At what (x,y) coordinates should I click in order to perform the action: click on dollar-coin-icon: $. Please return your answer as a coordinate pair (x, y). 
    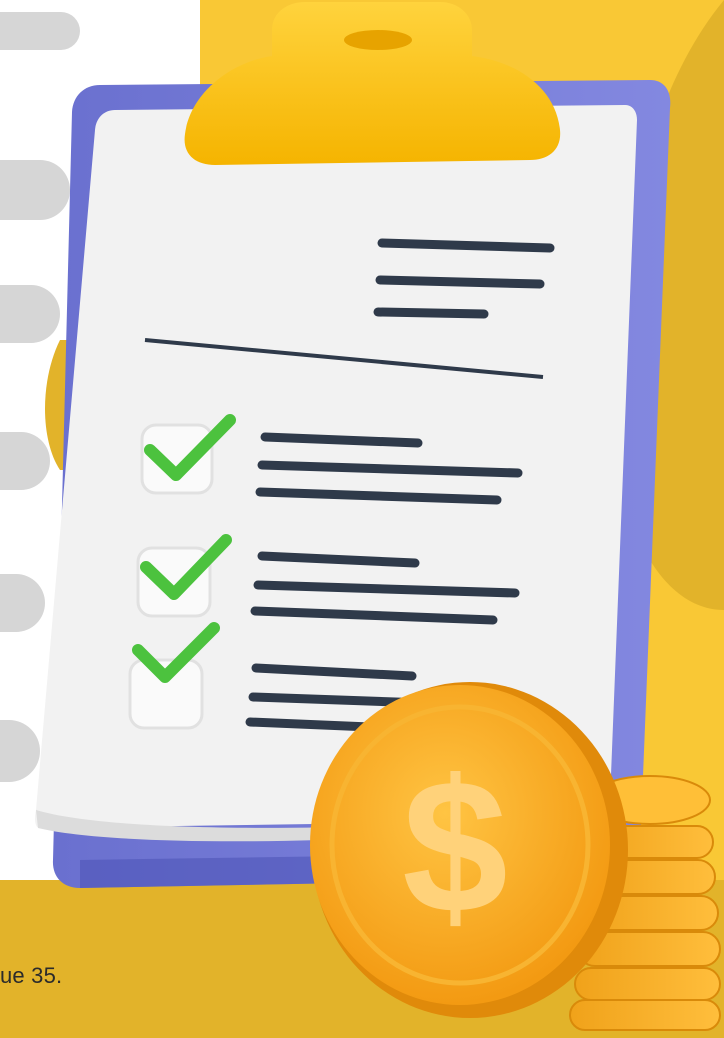
    Looking at the image, I should click on (469, 850).